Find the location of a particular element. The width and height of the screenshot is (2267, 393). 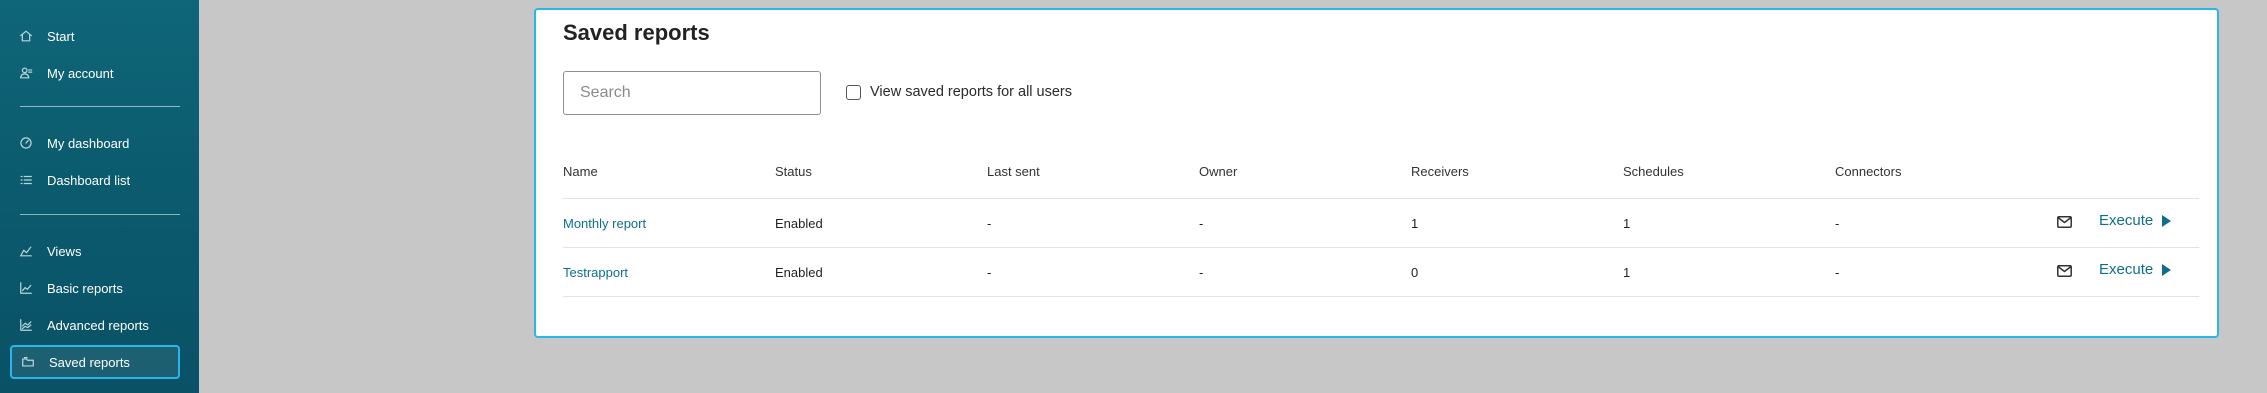

page-title: Saved reports is located at coordinates (636, 32).